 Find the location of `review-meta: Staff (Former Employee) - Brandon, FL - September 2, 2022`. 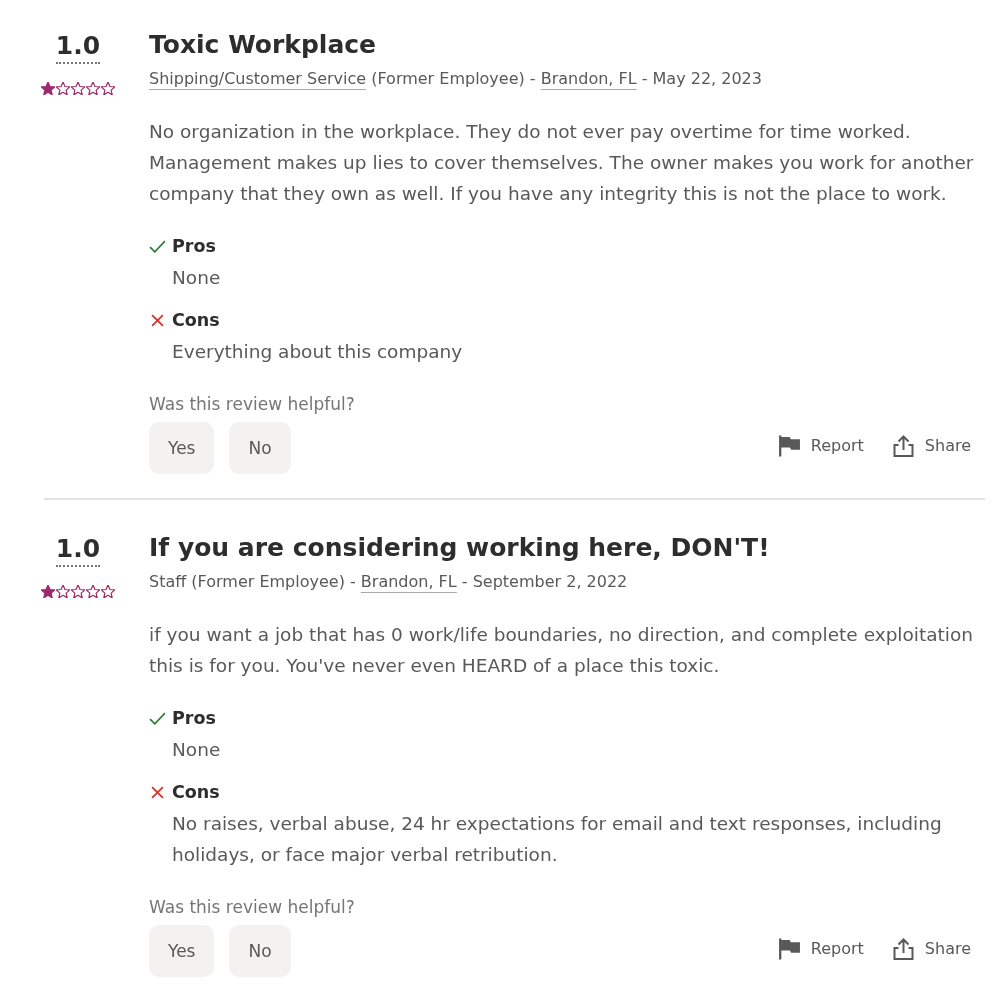

review-meta: Staff (Former Employee) - Brandon, FL - September 2, 2022 is located at coordinates (389, 582).